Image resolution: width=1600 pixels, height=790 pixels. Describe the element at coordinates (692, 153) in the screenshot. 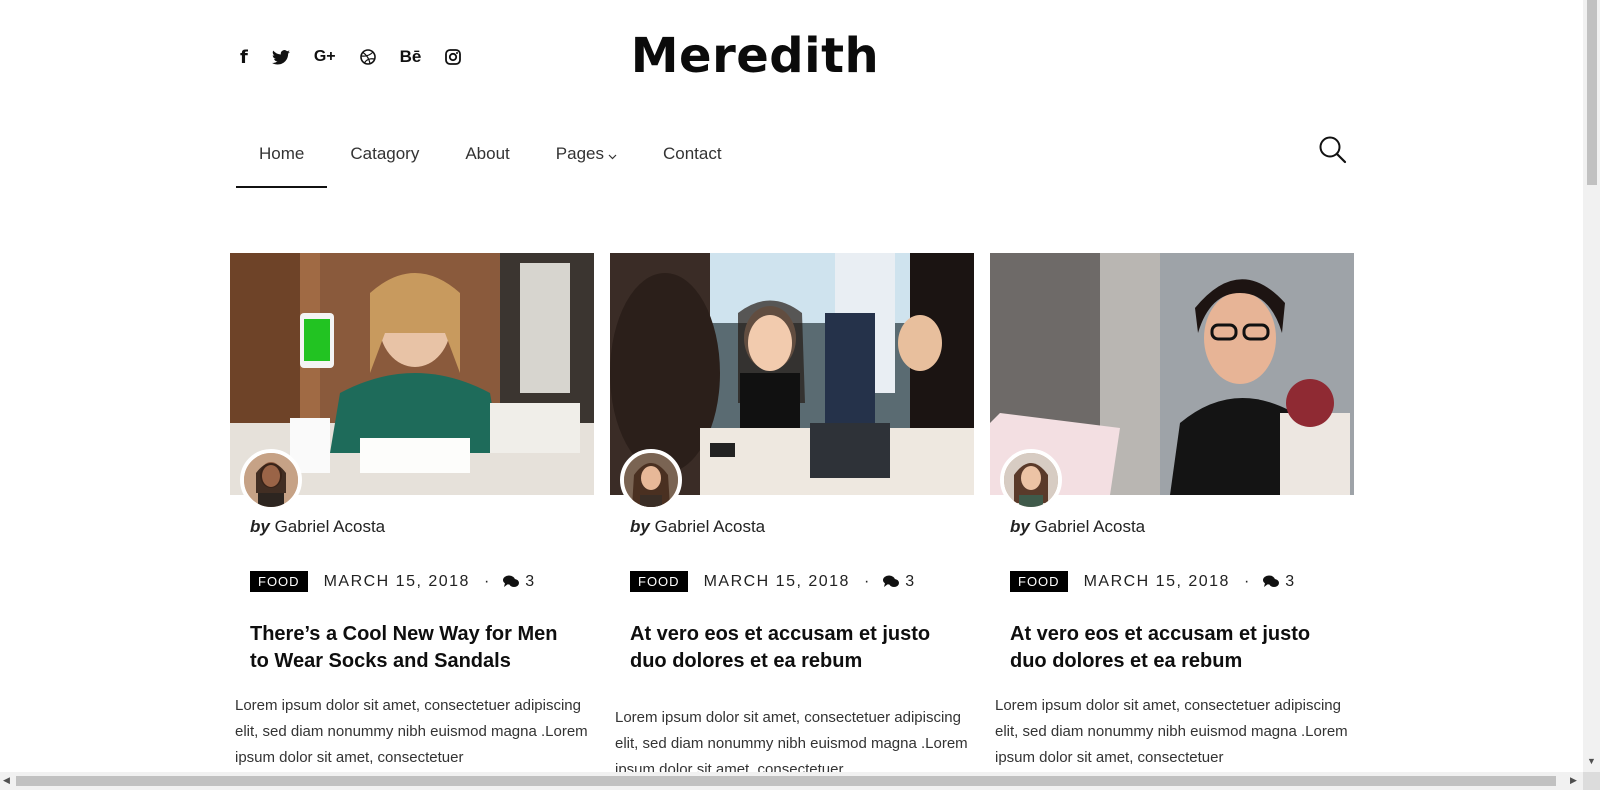

I see `nav-item-label: Contact` at that location.